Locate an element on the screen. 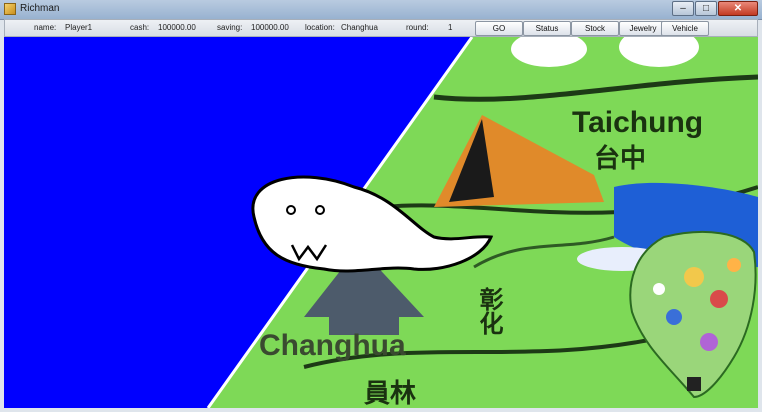  jewelry-button: Jewelry is located at coordinates (643, 28).